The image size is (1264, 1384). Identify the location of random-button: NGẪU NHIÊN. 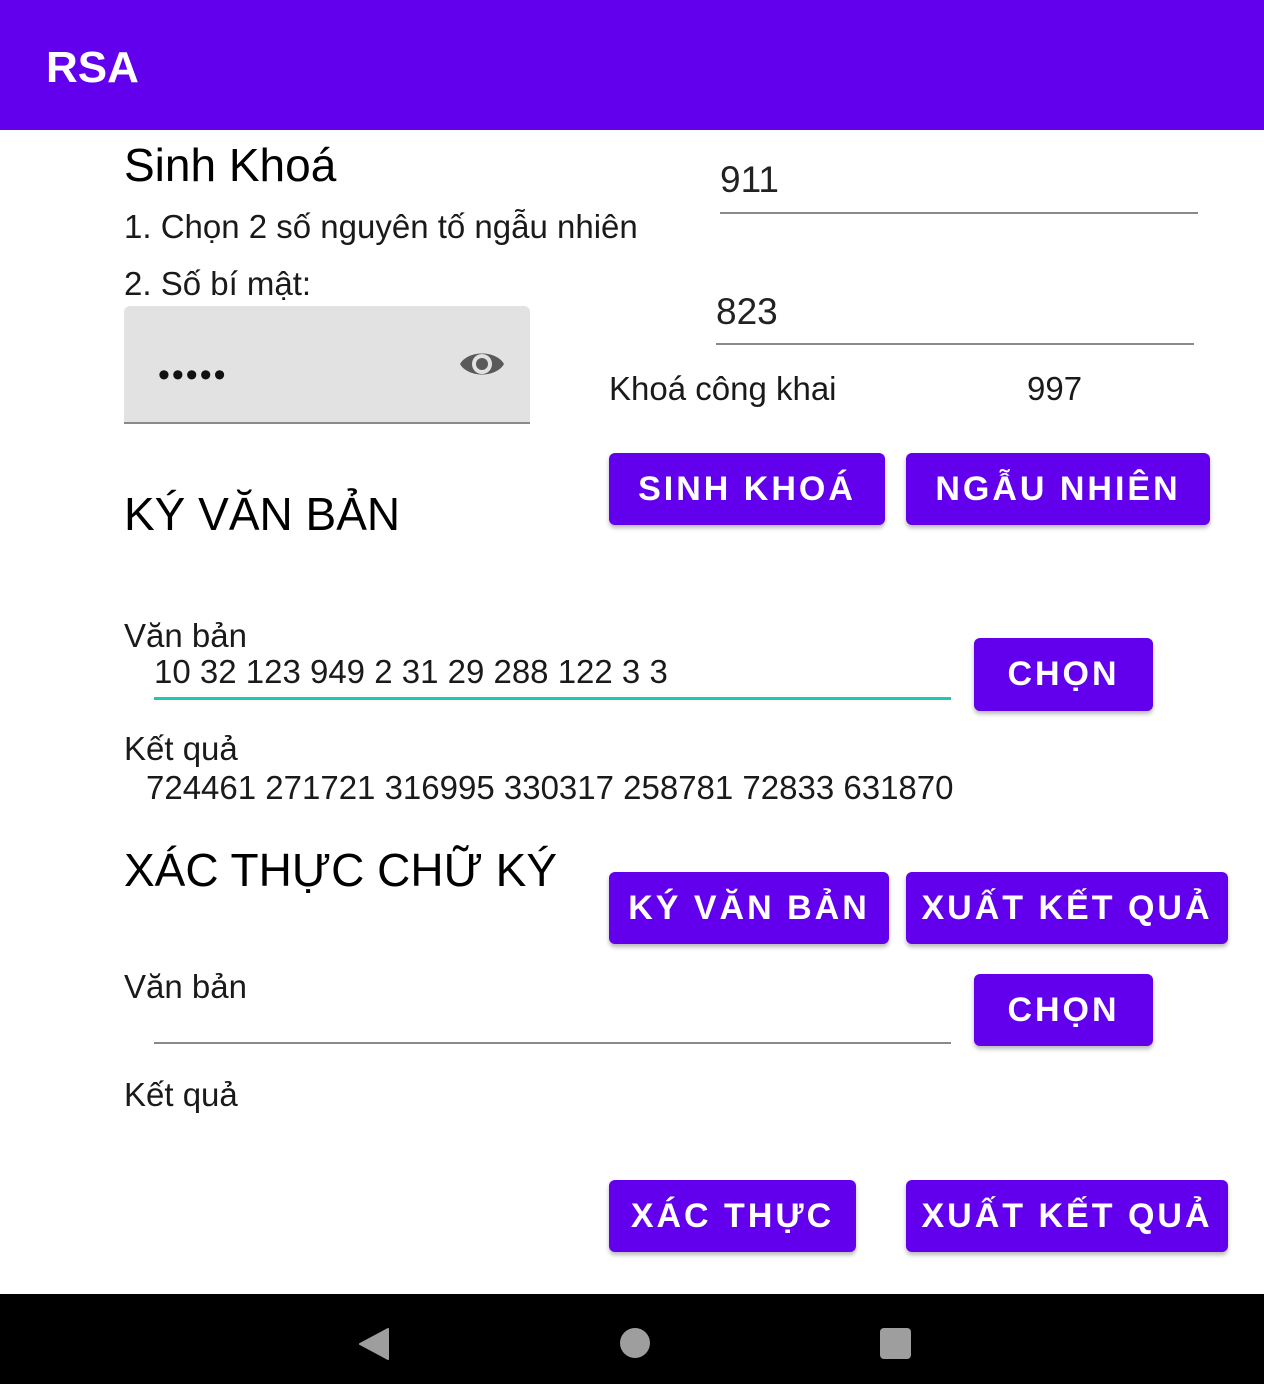
(1058, 489).